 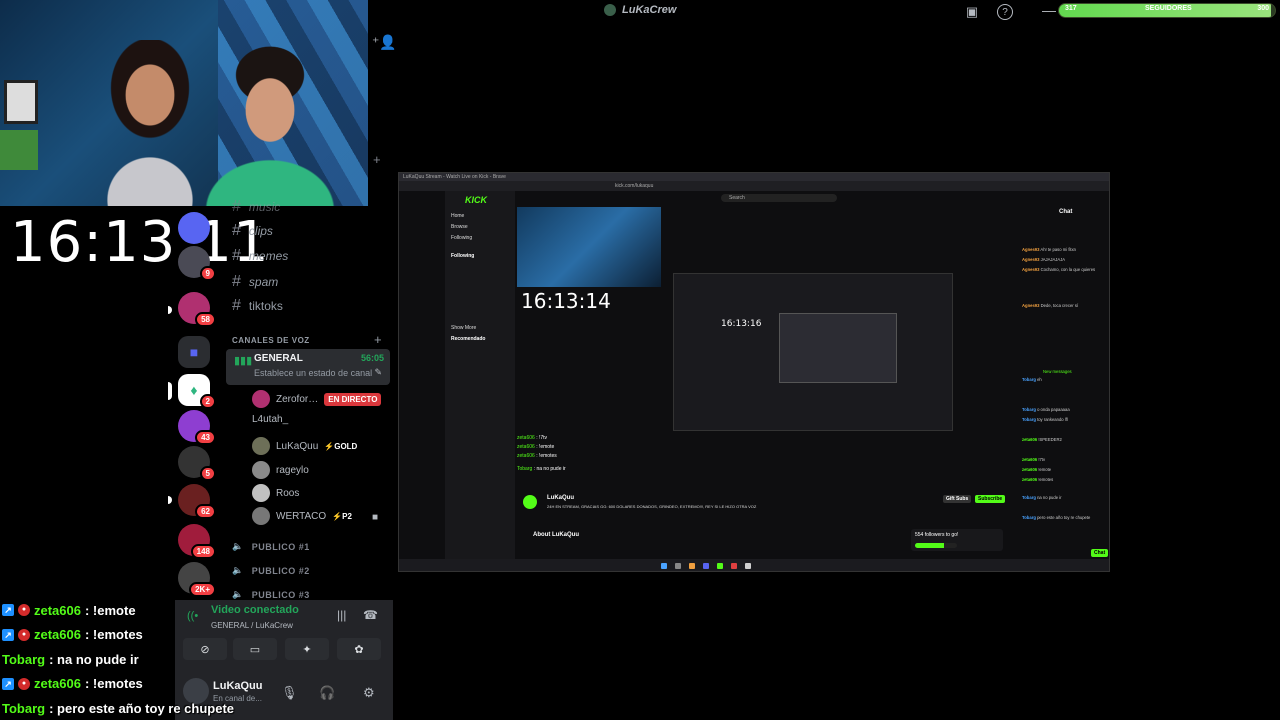 I want to click on nav-home: Home, so click(x=457, y=216).